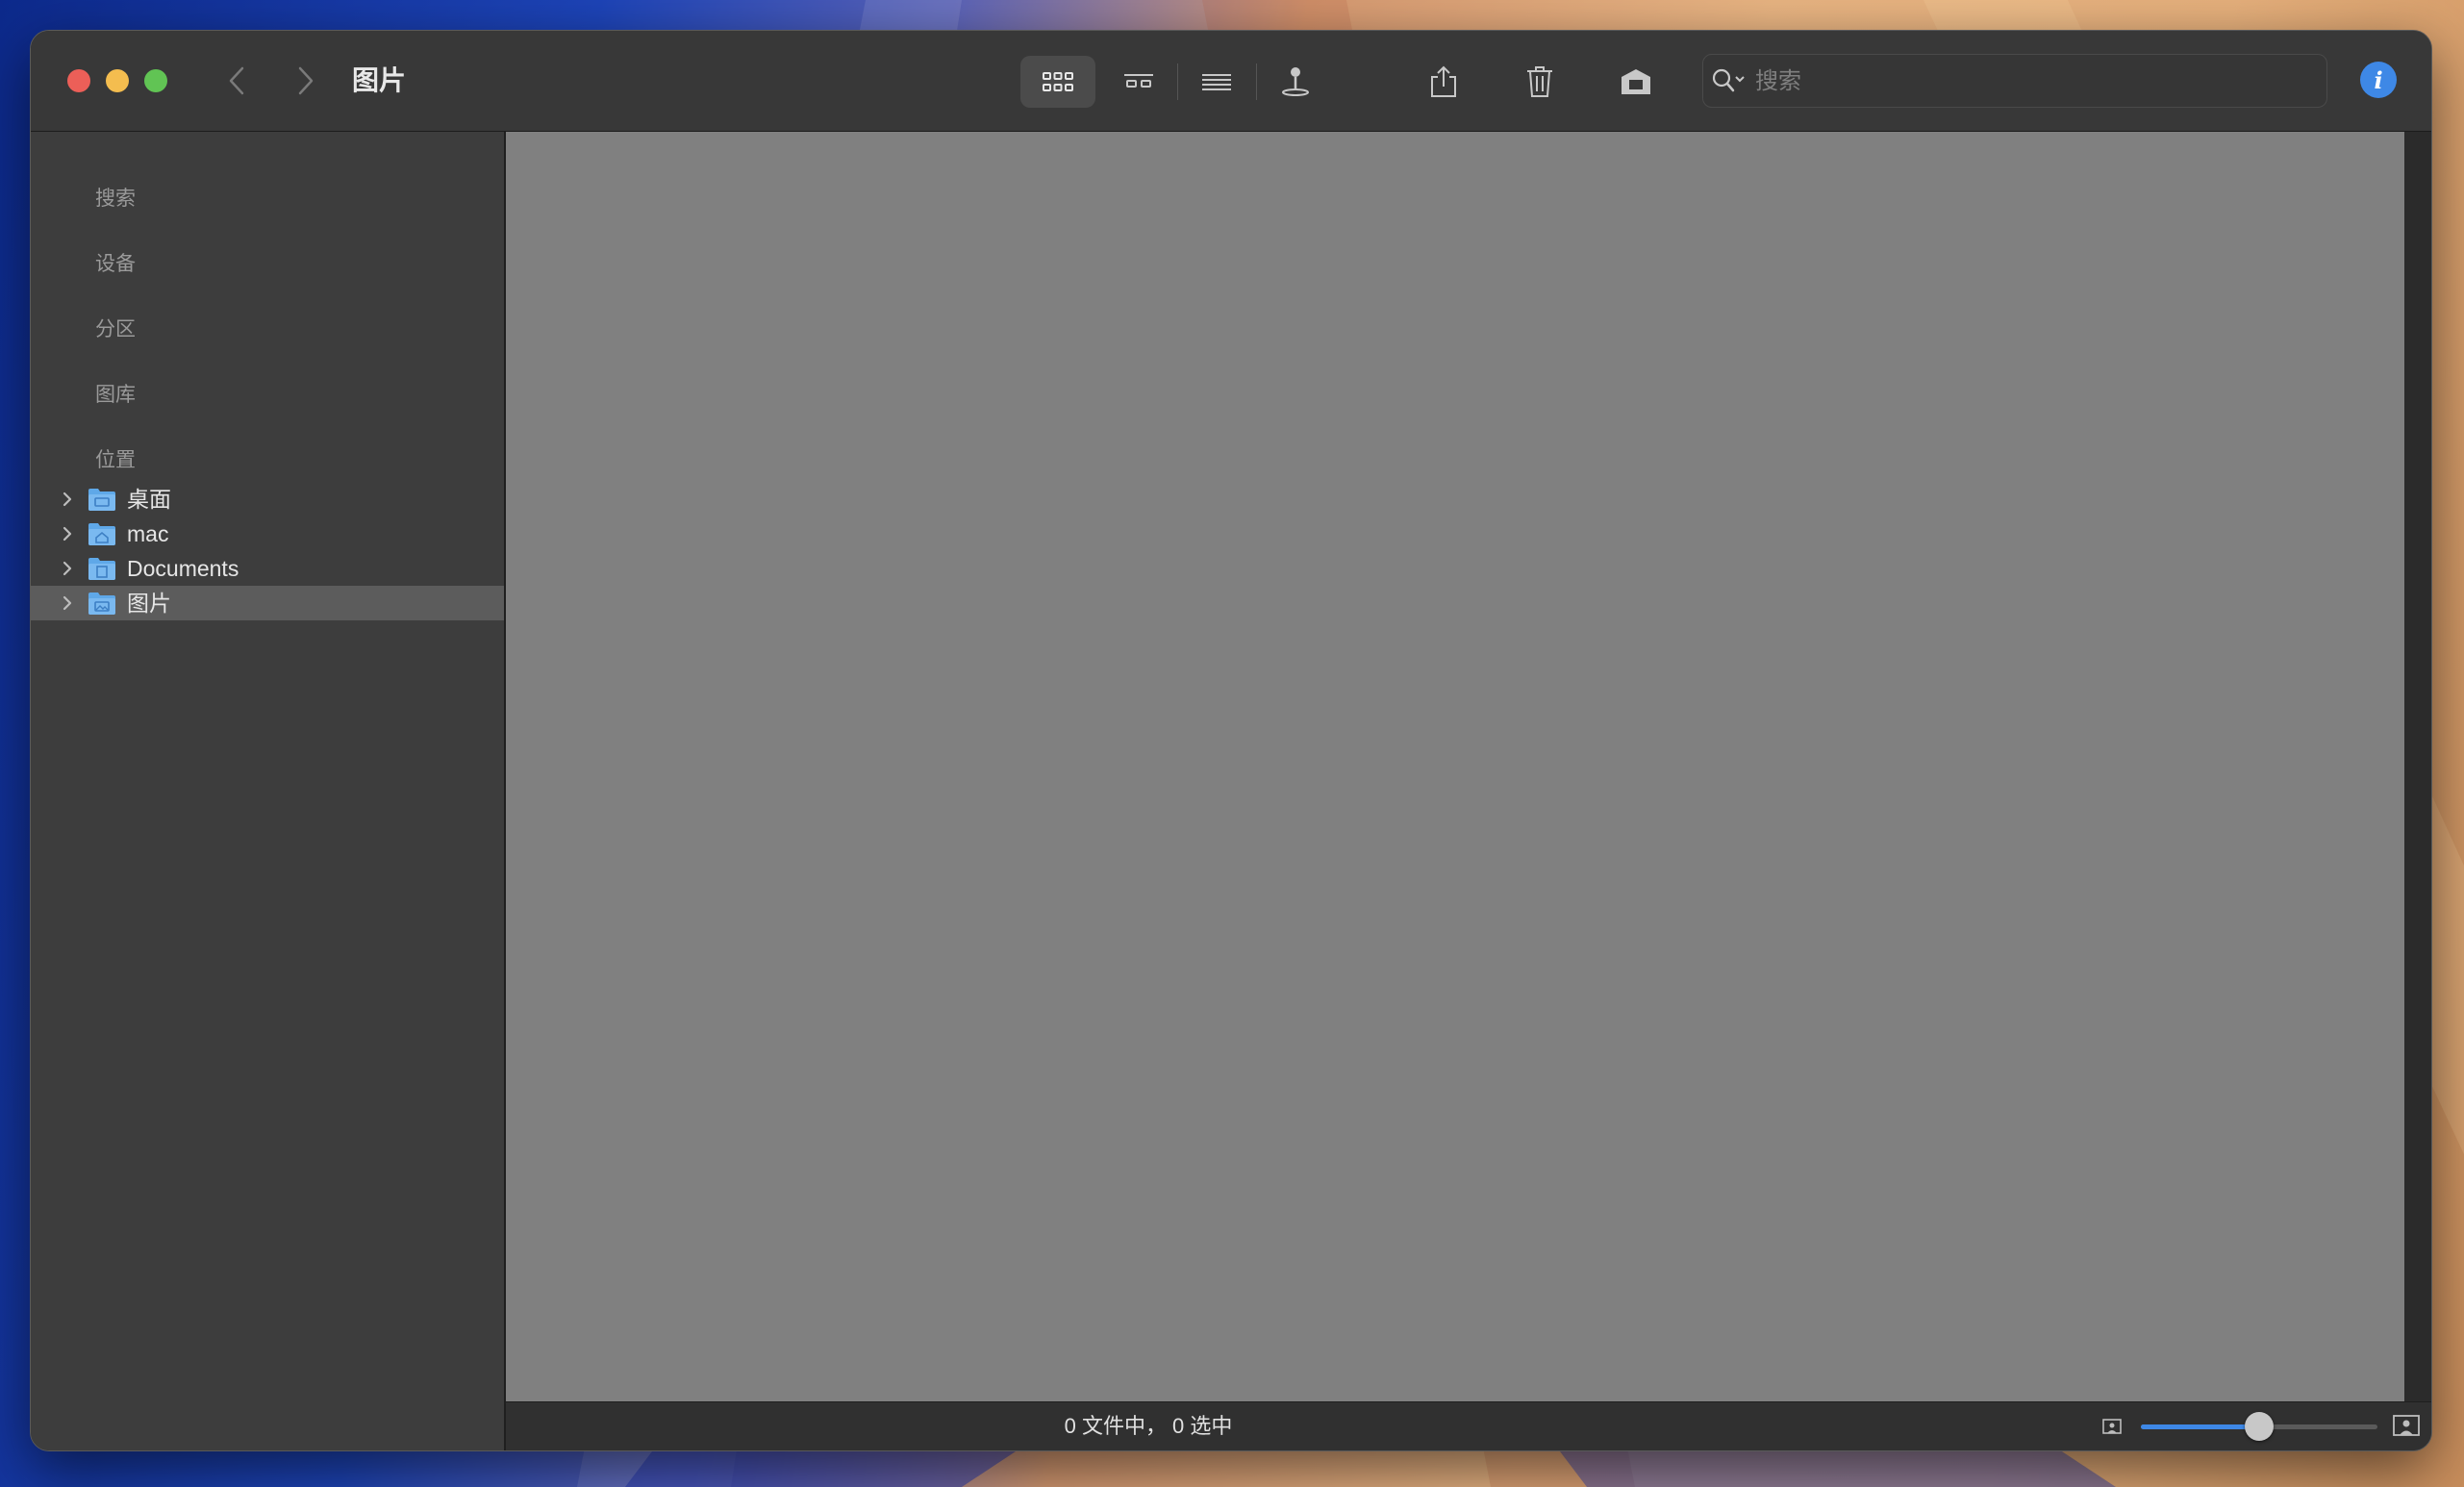 This screenshot has height=1487, width=2464. Describe the element at coordinates (267, 603) in the screenshot. I see `sidebar-item-pictures: 图片` at that location.